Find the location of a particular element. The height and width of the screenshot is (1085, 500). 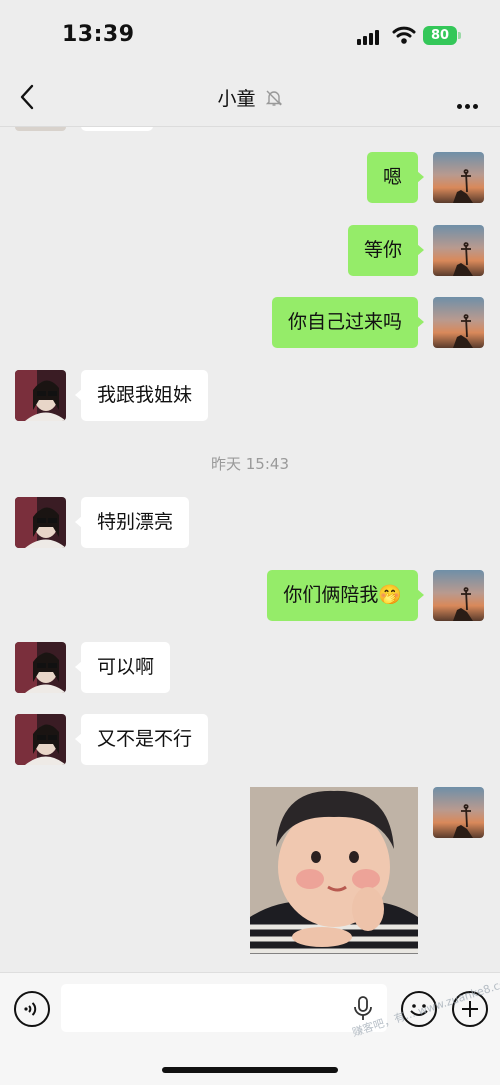

status-time: 13:39 is located at coordinates (98, 34).